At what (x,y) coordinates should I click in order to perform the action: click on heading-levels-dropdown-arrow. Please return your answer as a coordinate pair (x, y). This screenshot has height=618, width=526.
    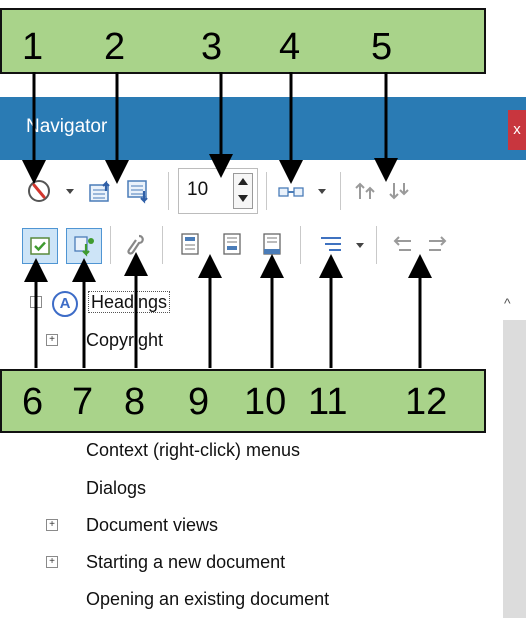
    Looking at the image, I should click on (360, 245).